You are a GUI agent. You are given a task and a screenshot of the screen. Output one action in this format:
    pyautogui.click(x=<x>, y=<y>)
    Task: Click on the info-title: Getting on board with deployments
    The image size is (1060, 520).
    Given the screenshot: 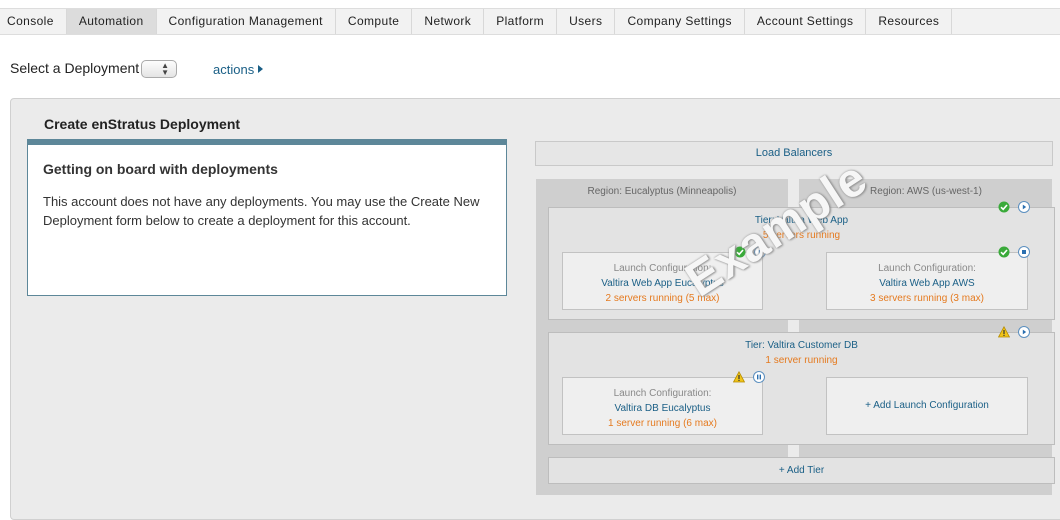 What is the action you would take?
    pyautogui.click(x=160, y=169)
    